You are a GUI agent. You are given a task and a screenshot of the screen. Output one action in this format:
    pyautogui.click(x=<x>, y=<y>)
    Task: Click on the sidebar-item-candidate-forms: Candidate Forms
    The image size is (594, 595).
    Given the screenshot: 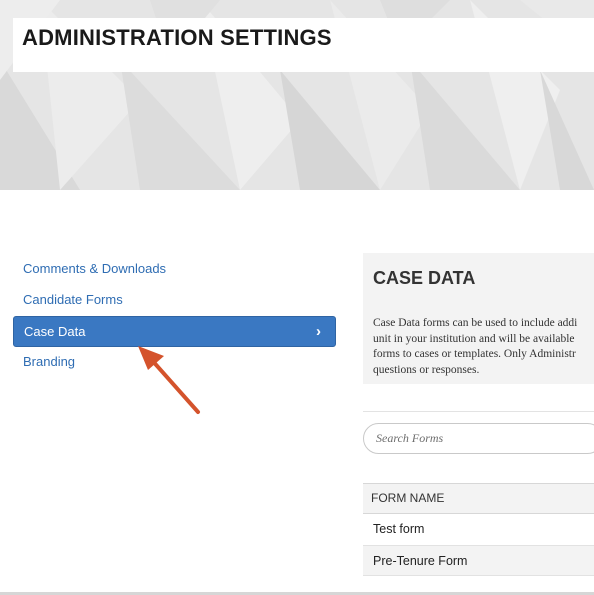 What is the action you would take?
    pyautogui.click(x=174, y=300)
    